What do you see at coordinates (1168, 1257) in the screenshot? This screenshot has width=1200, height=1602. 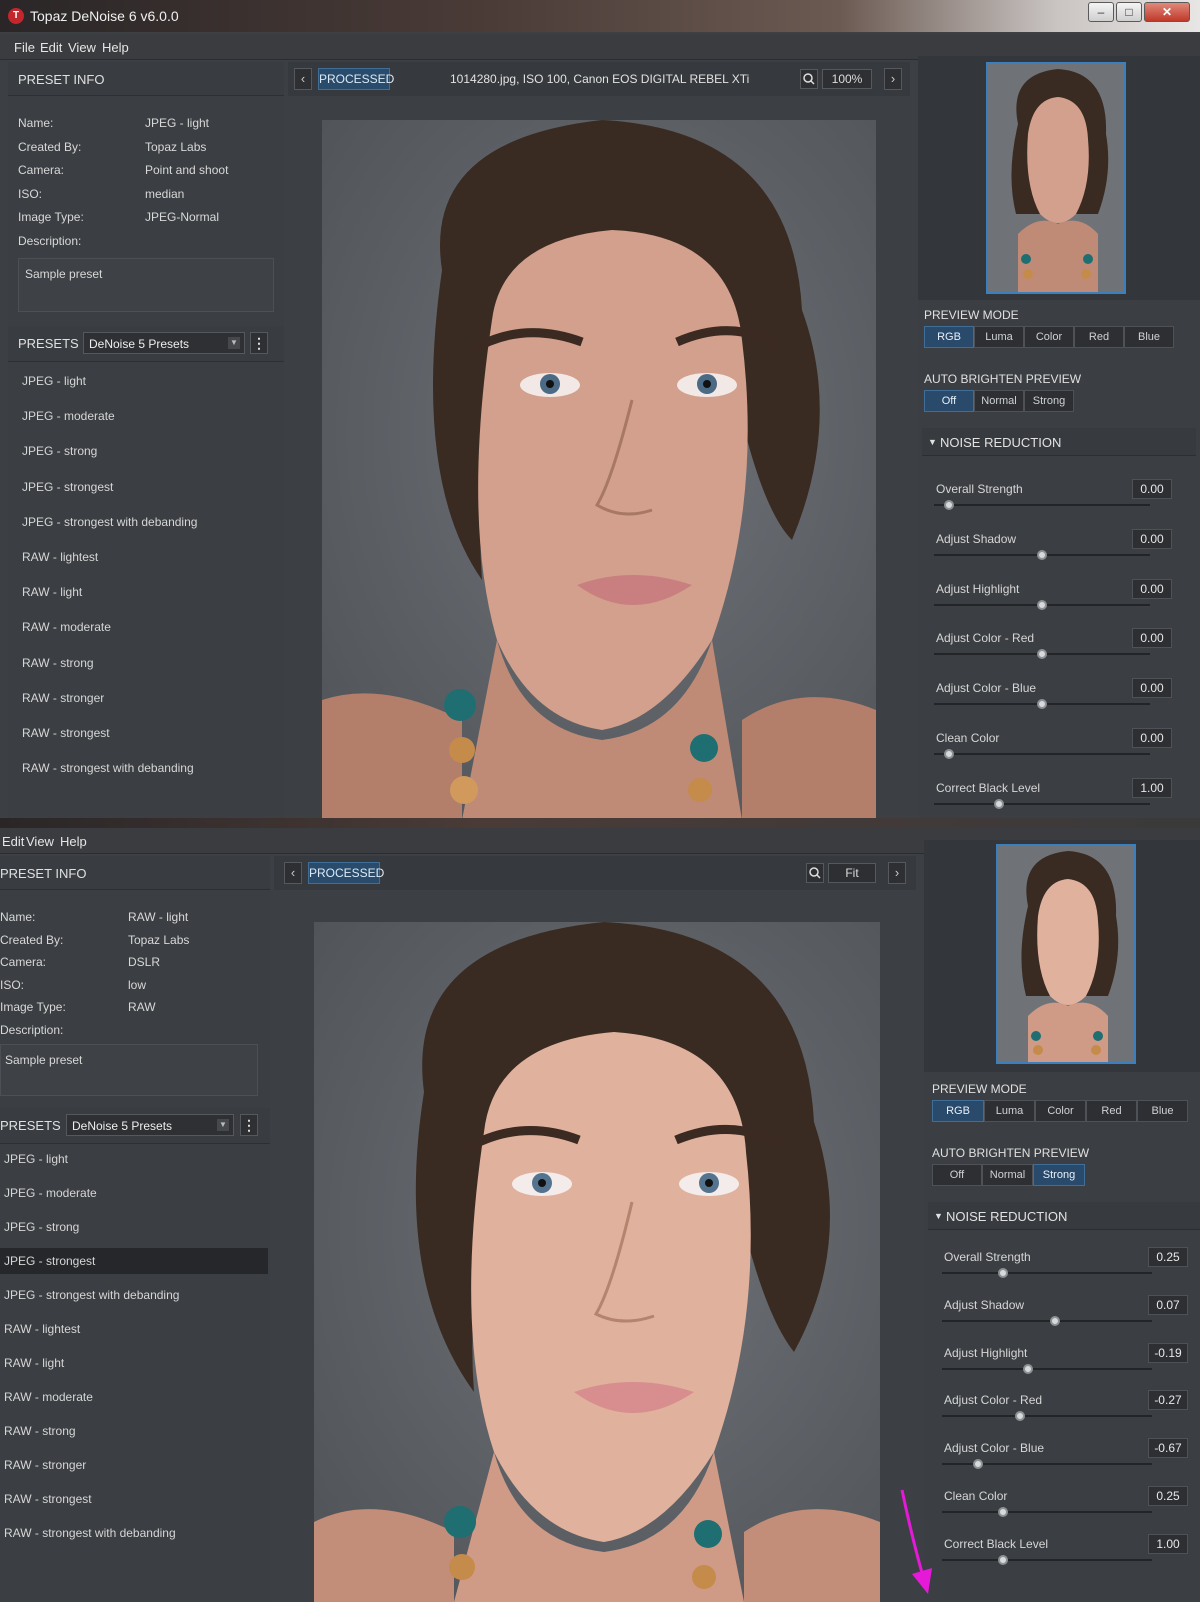 I see `slider-value-input: 0.25` at bounding box center [1168, 1257].